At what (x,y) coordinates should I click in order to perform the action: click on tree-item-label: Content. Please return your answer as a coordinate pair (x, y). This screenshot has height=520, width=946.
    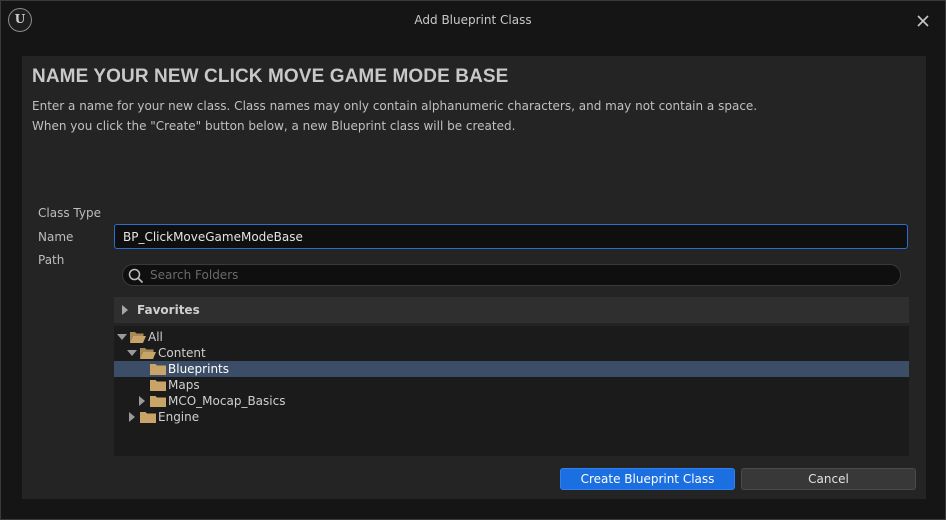
    Looking at the image, I should click on (182, 353).